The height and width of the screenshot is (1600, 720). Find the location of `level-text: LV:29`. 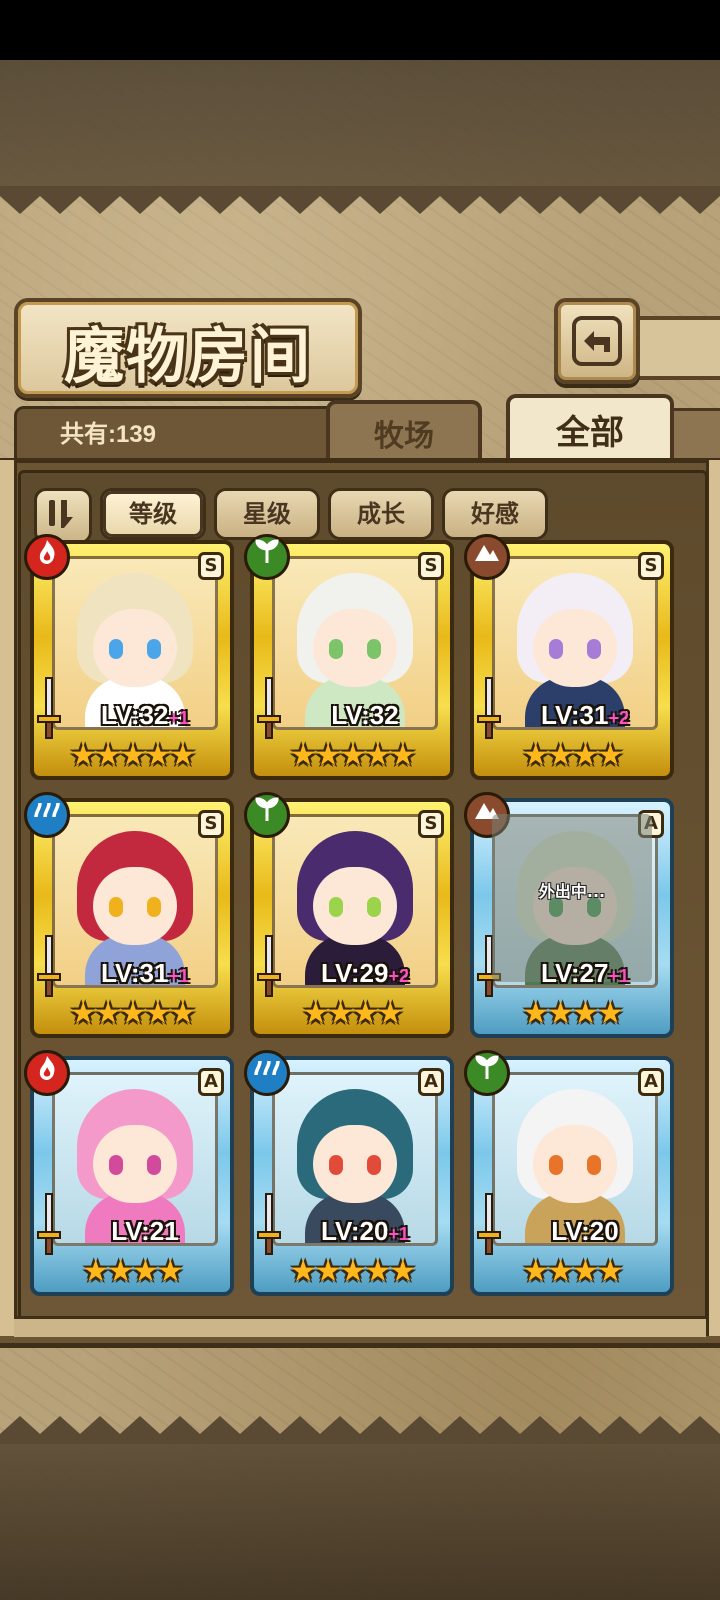

level-text: LV:29 is located at coordinates (355, 973).